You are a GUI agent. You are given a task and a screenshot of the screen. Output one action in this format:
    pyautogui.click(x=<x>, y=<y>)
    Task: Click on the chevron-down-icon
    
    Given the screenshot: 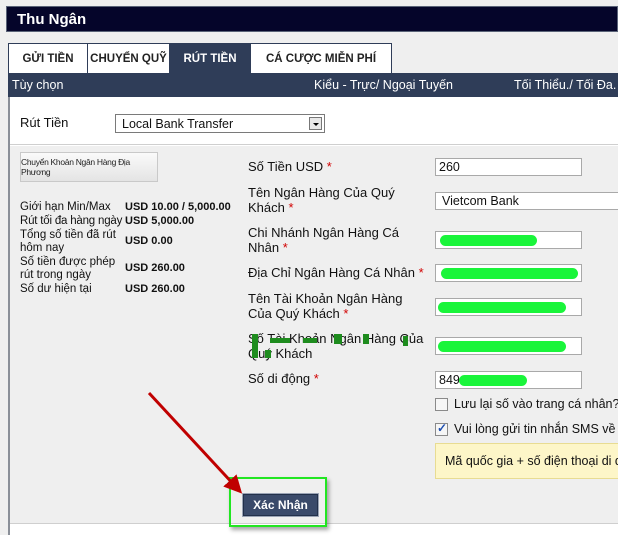 What is the action you would take?
    pyautogui.click(x=315, y=123)
    